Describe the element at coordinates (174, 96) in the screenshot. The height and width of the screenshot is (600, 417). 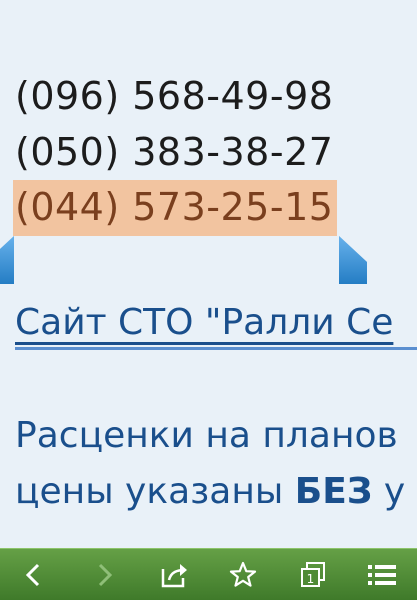
I see `phone-number-1: (096) 568-49-98` at that location.